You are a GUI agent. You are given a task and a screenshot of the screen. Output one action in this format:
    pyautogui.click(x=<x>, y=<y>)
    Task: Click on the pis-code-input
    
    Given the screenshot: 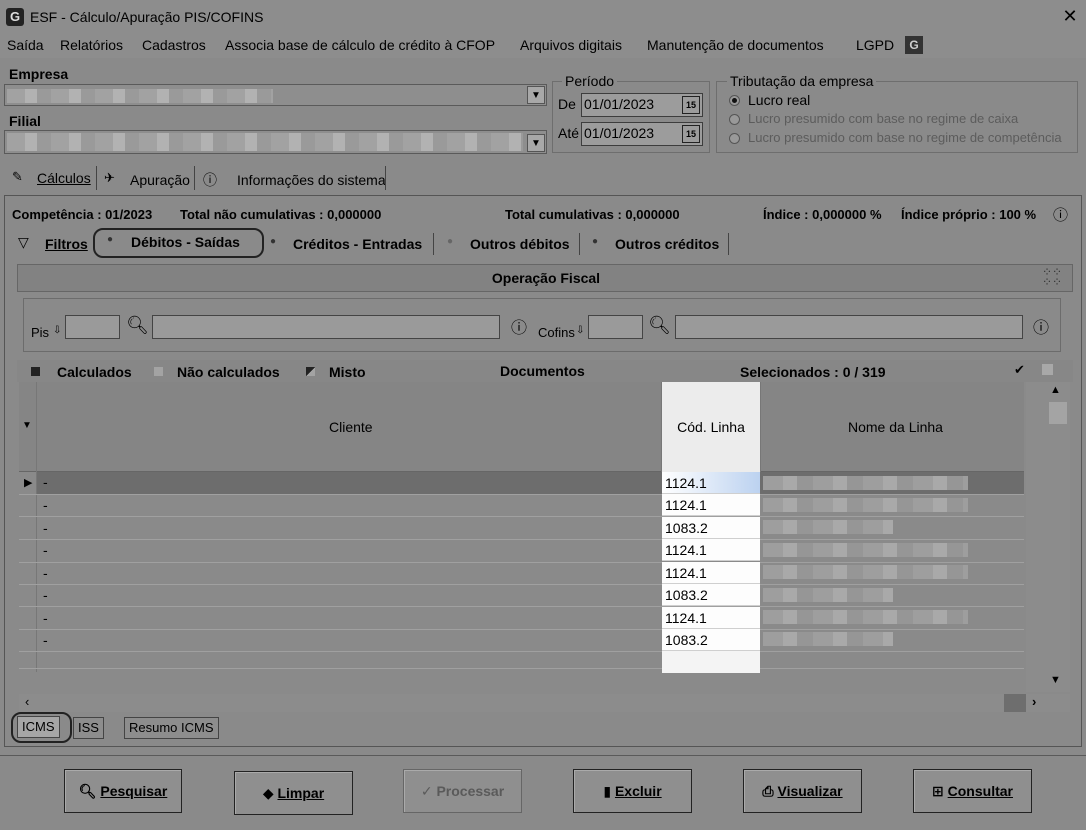 What is the action you would take?
    pyautogui.click(x=92, y=327)
    